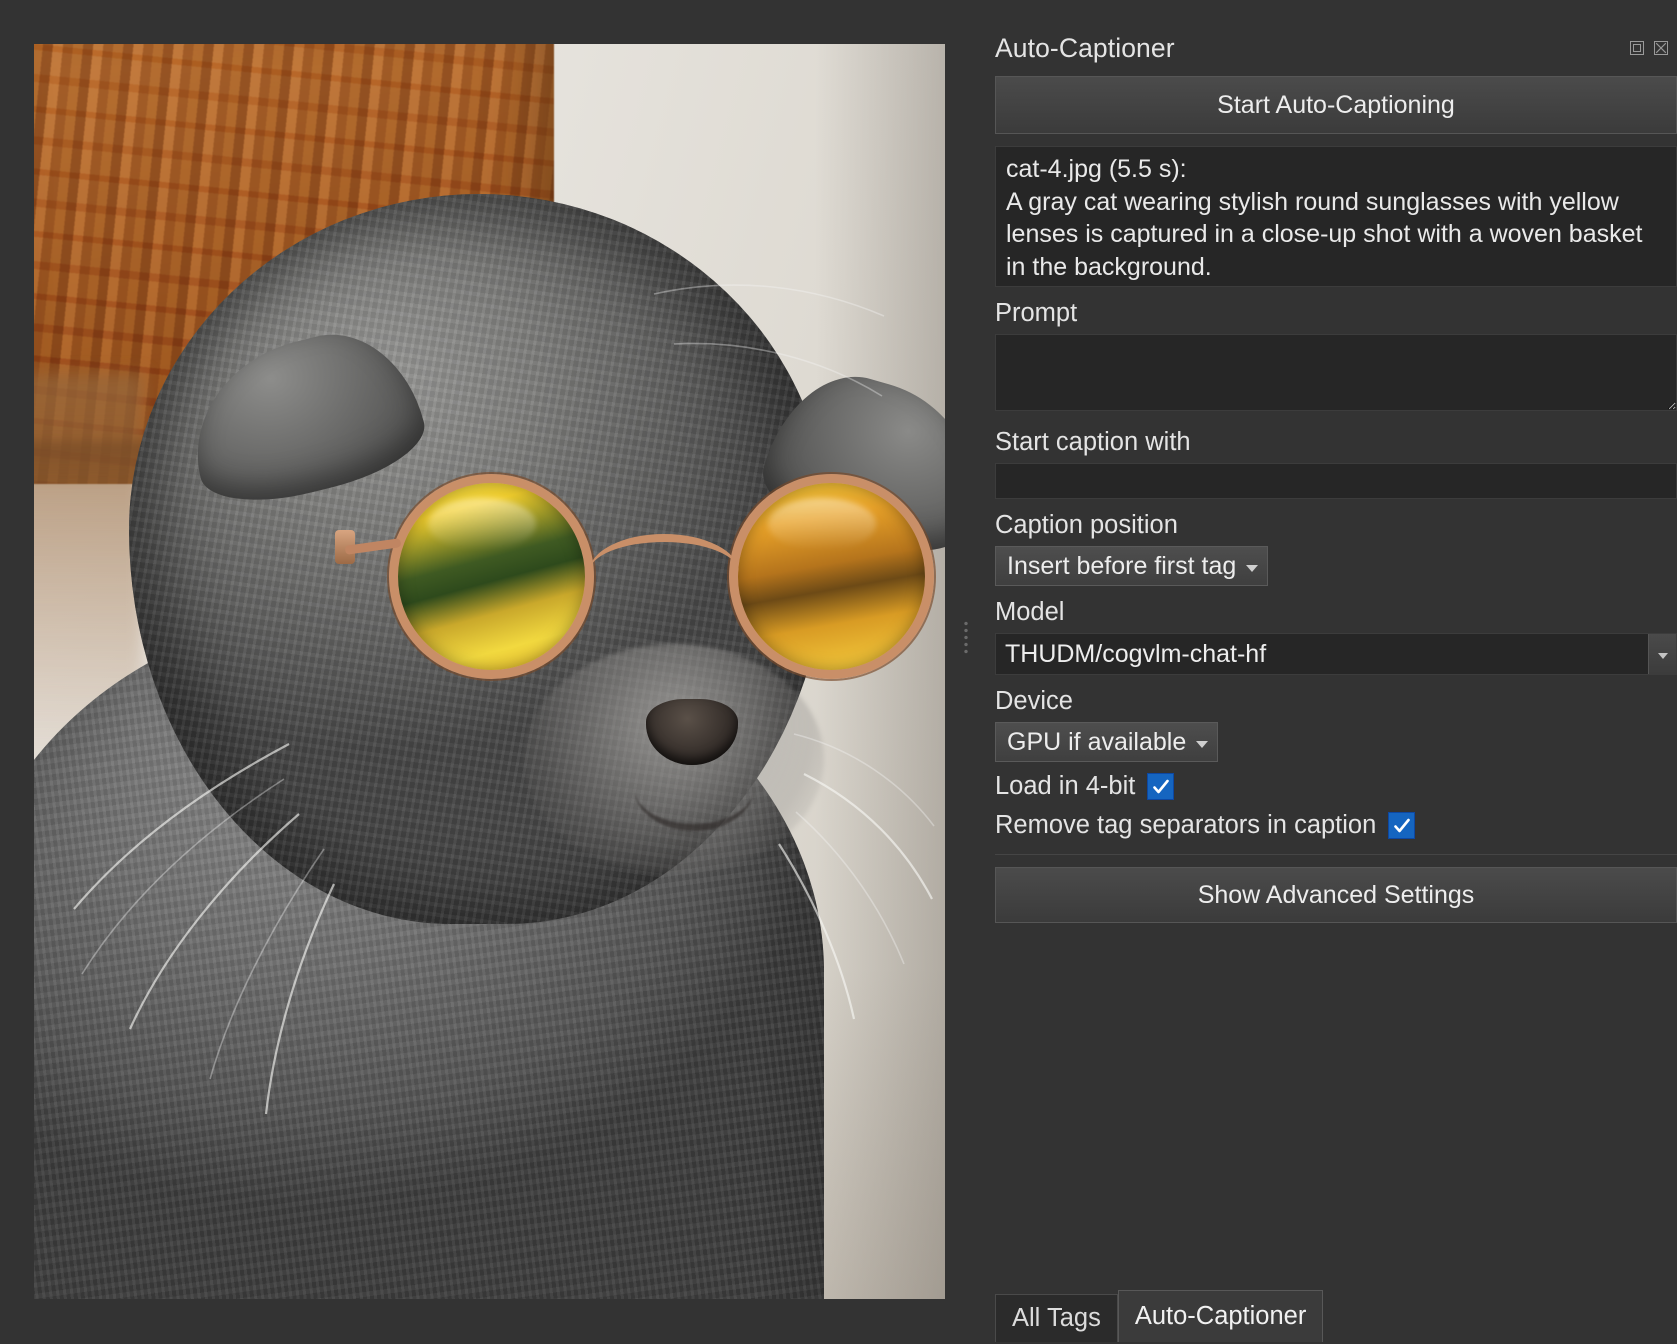  I want to click on caption-position-dropdown: Insert before first tag, so click(1132, 566).